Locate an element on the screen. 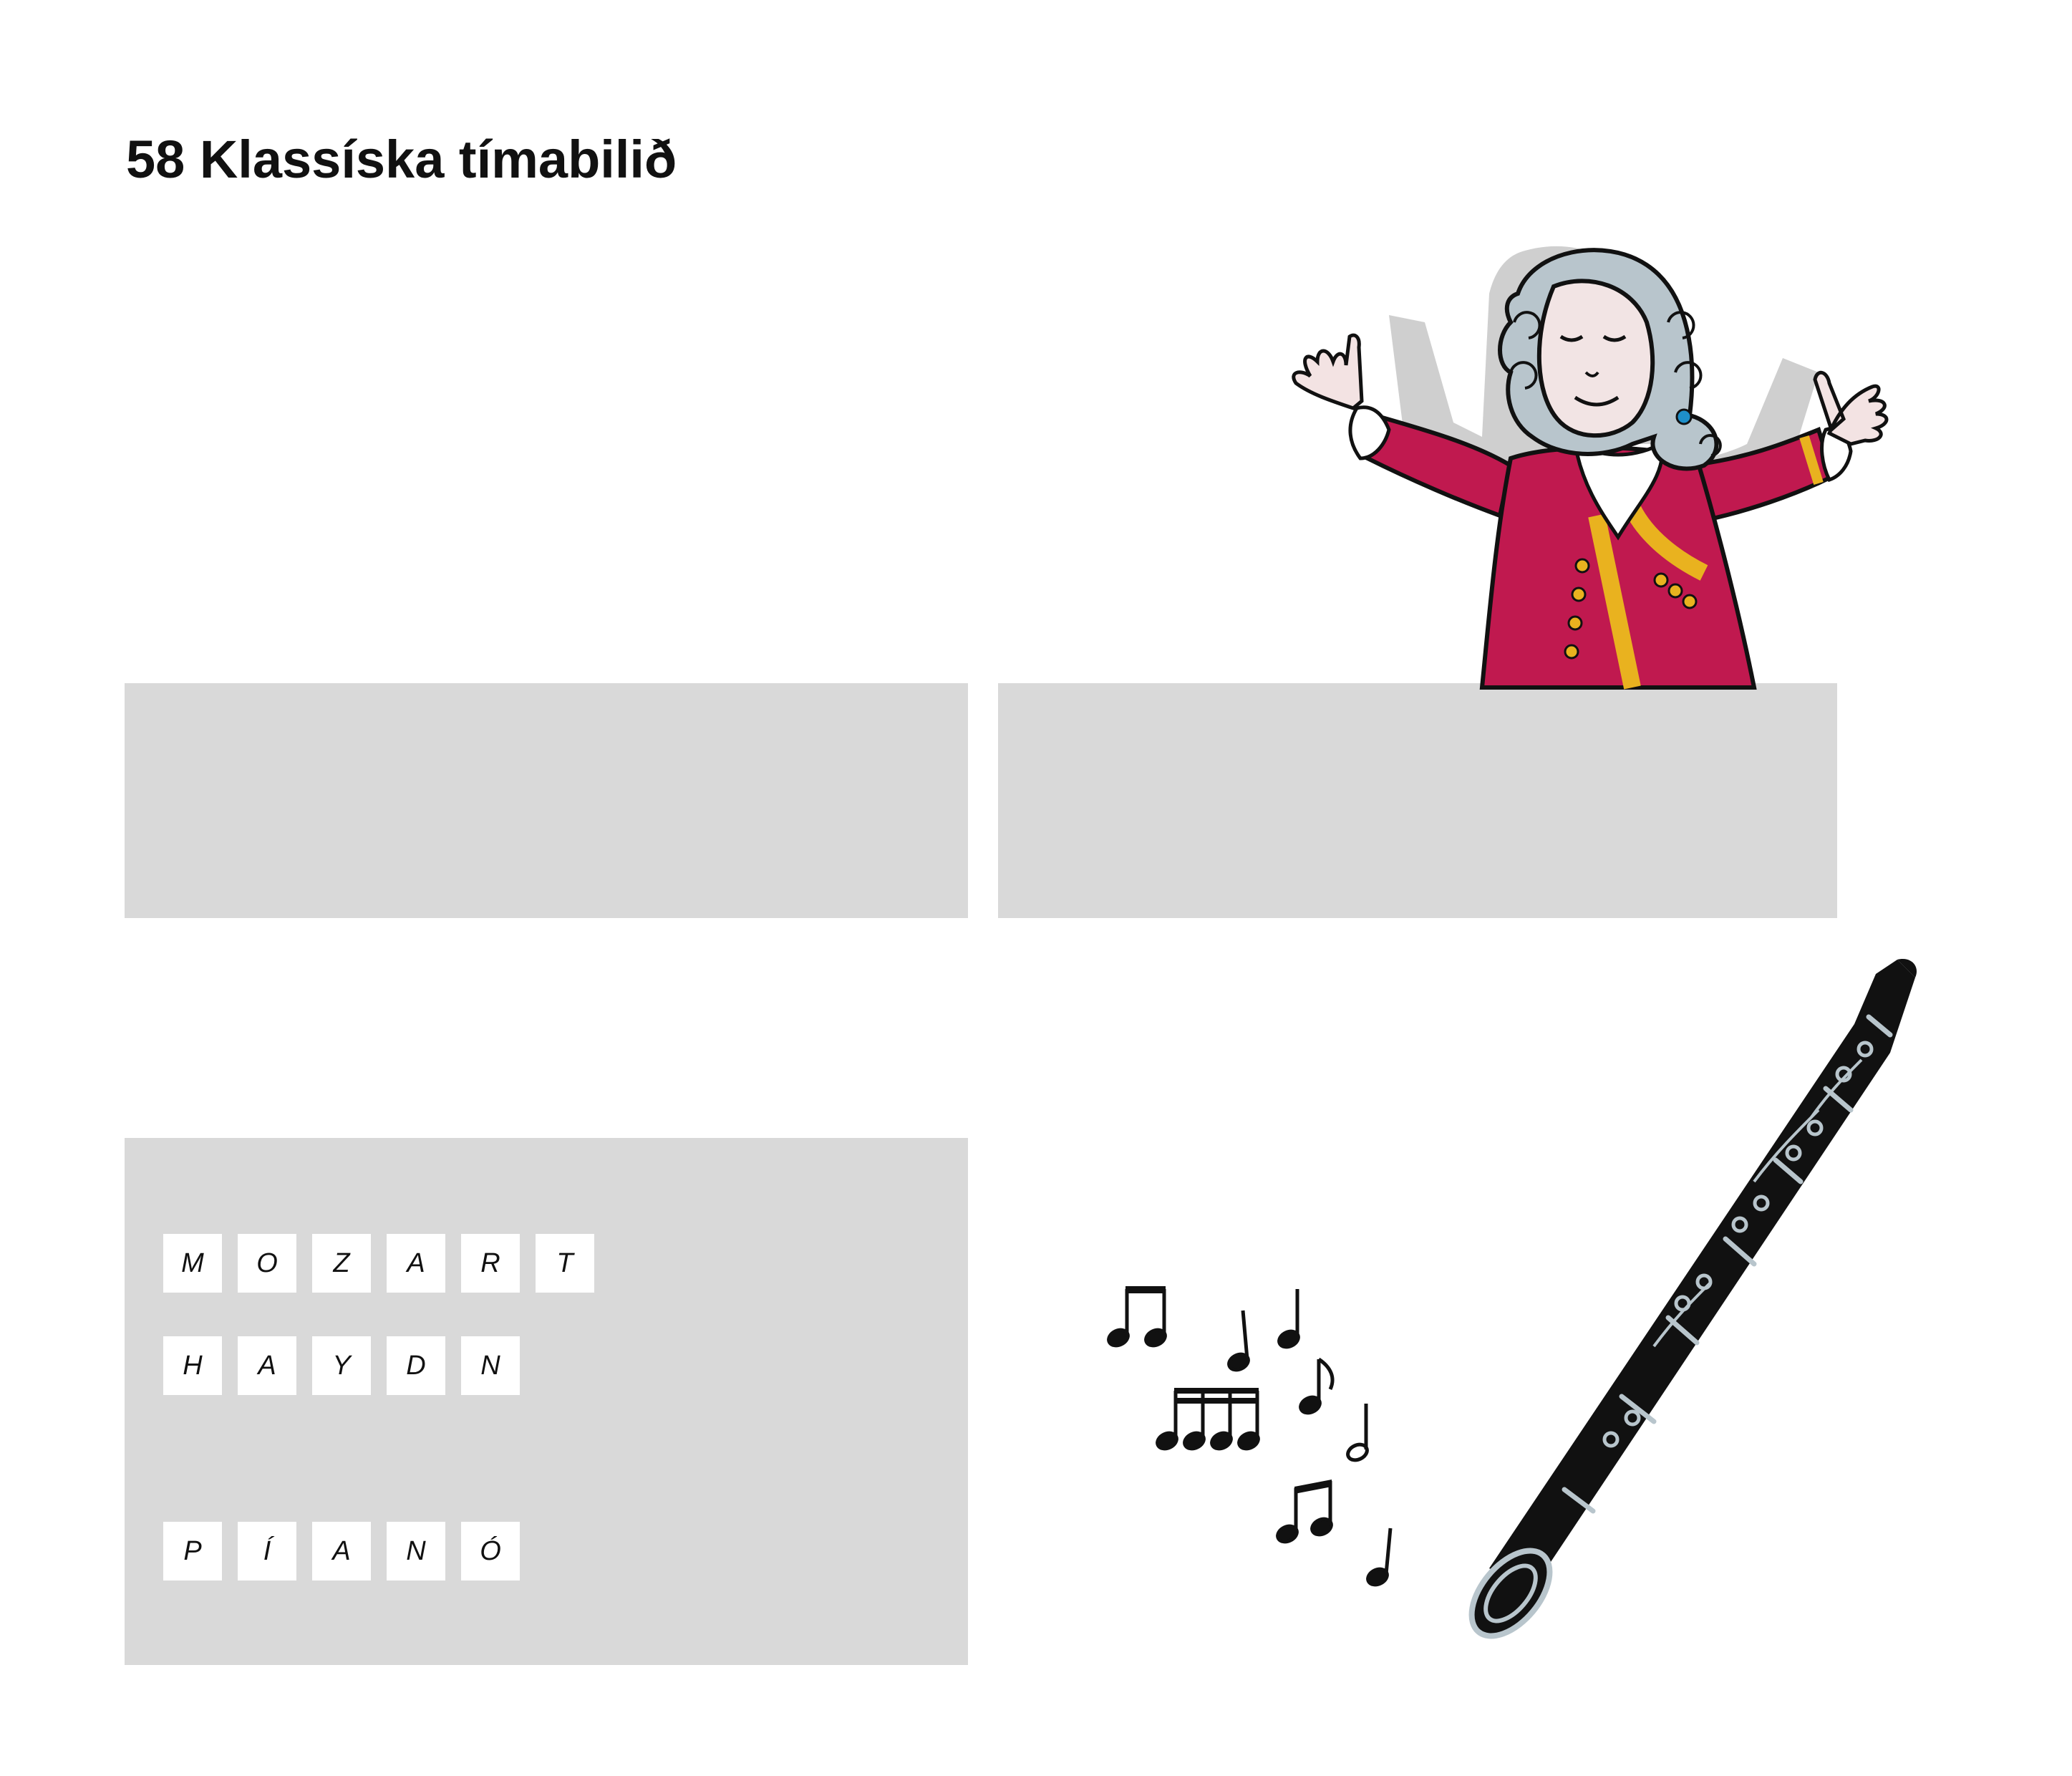 This screenshot has height=1776, width=2072. word-tiles-row-3: P Í A N Ó is located at coordinates (341, 1551).